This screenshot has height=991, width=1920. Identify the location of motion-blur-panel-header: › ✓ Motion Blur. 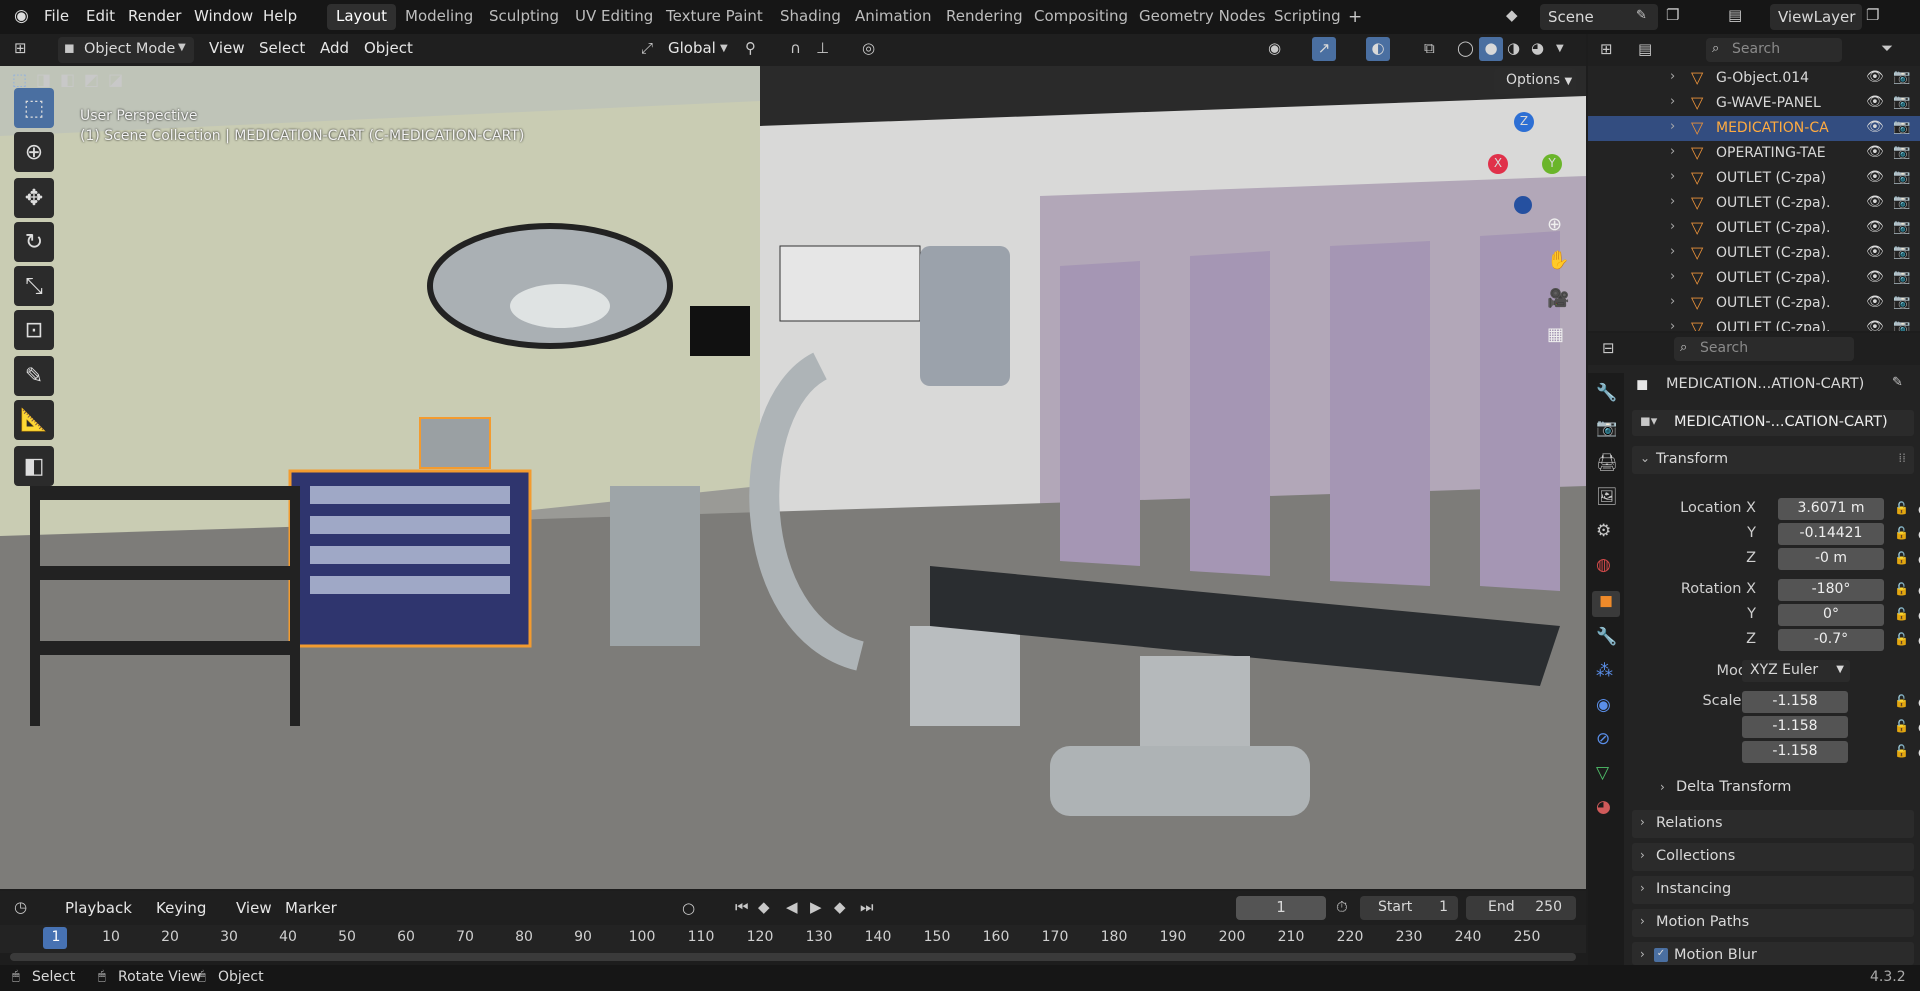
(1773, 953).